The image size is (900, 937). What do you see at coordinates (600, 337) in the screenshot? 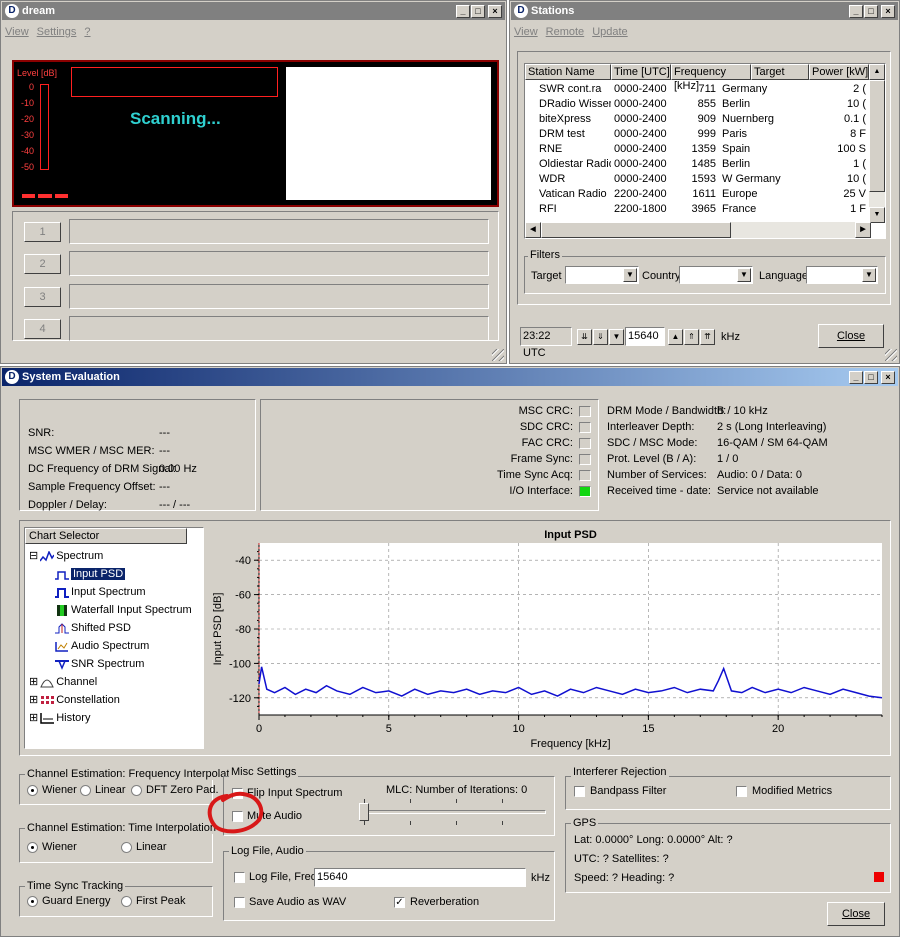
I see `tune-down-button: ⇓` at bounding box center [600, 337].